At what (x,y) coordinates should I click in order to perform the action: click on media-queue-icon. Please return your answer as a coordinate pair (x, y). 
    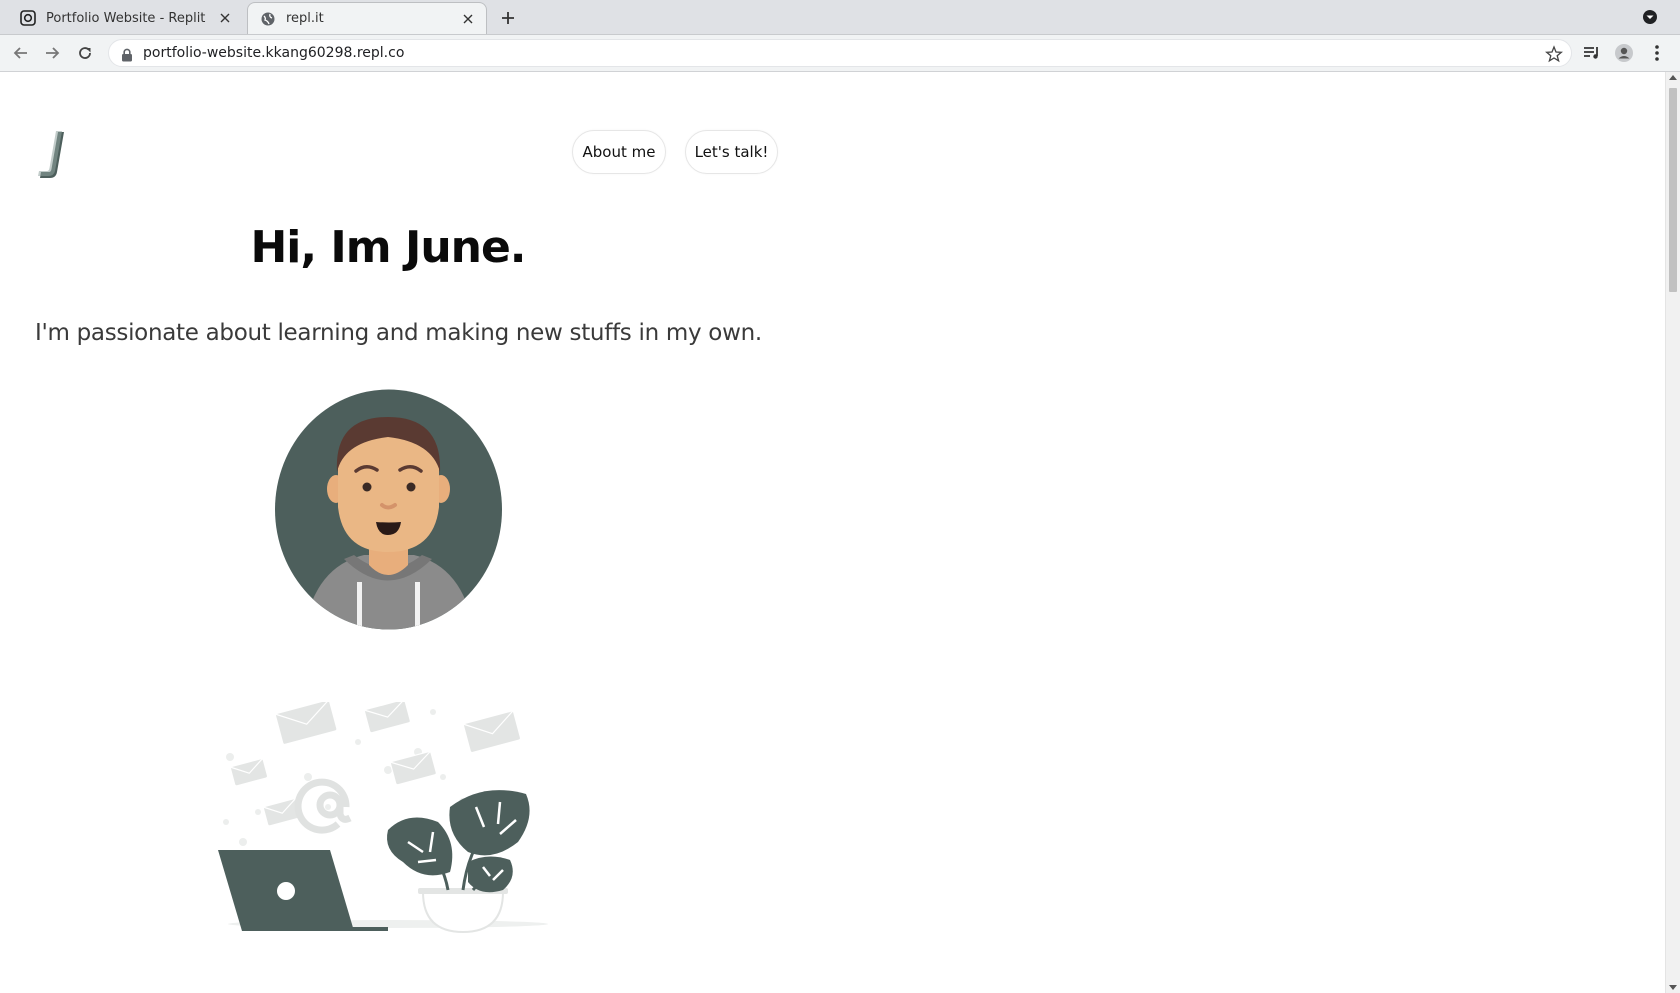
    Looking at the image, I should click on (1592, 53).